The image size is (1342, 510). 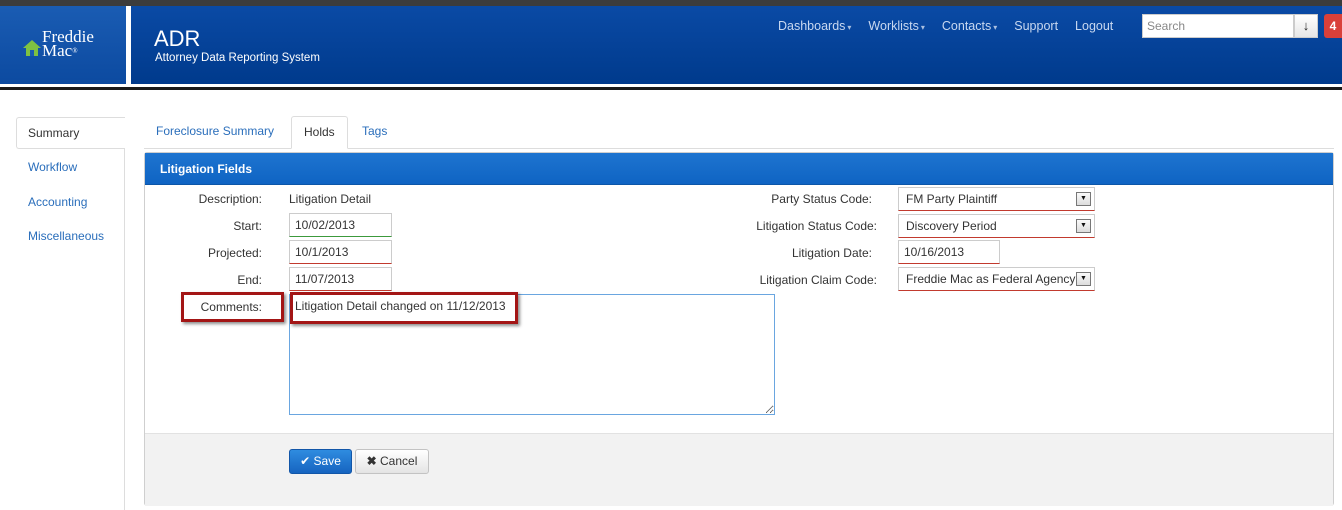 What do you see at coordinates (1036, 26) in the screenshot?
I see `nav-support: Support` at bounding box center [1036, 26].